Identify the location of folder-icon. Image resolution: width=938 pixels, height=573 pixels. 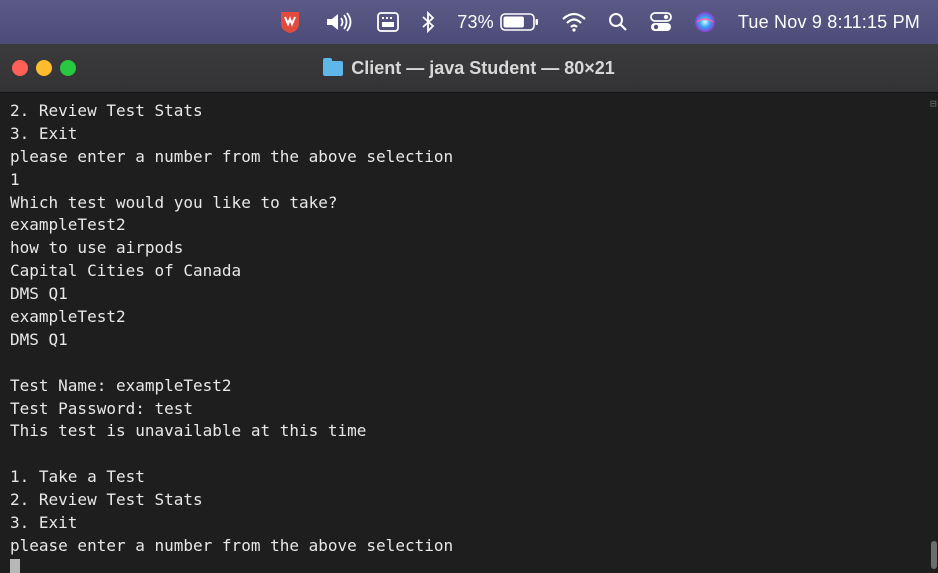
(333, 66).